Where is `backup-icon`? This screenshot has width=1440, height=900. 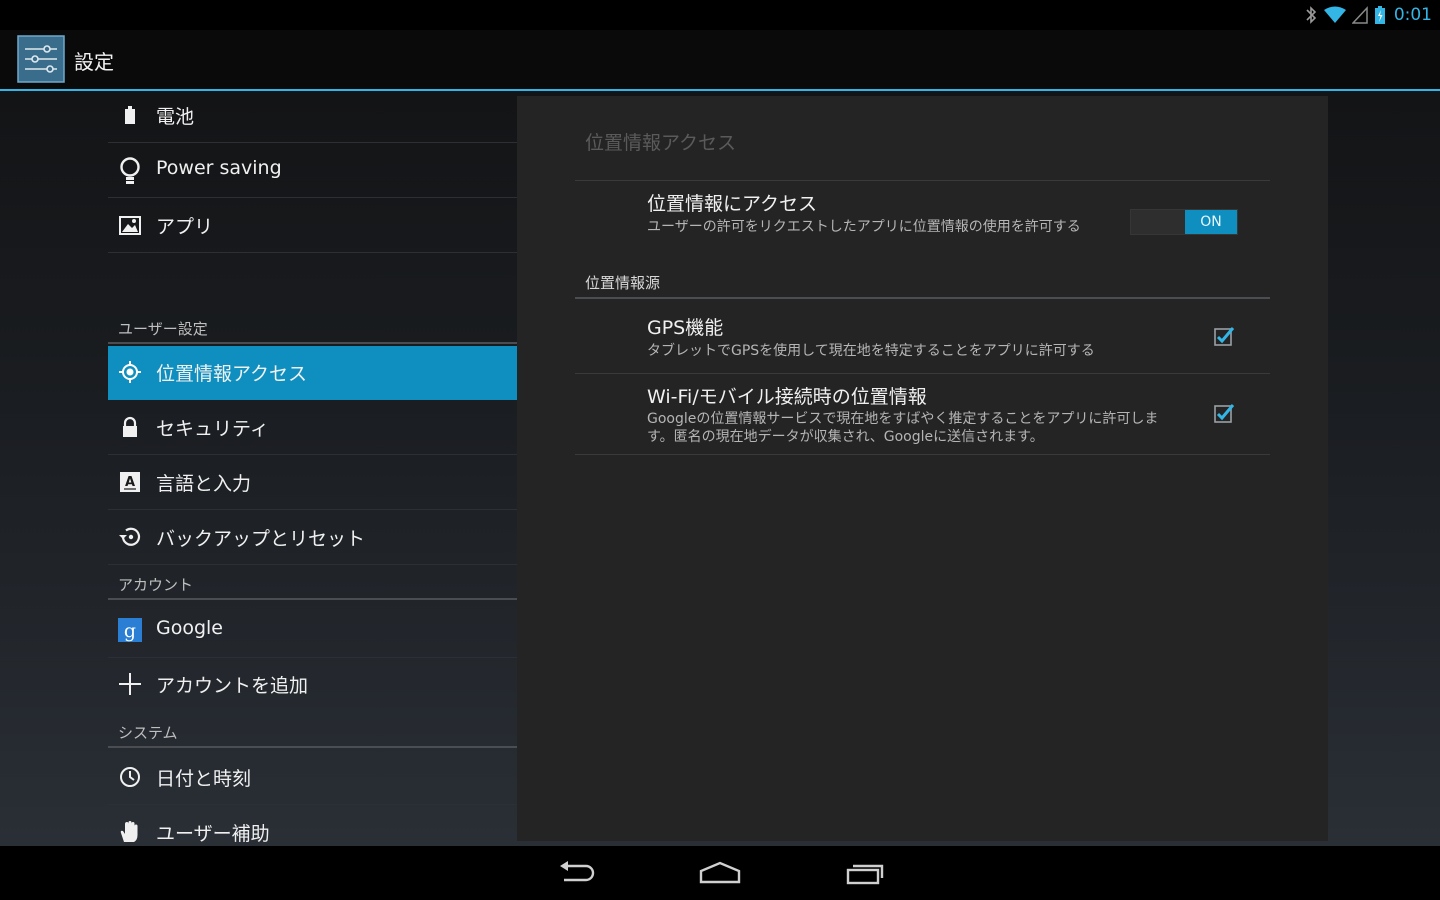 backup-icon is located at coordinates (130, 537).